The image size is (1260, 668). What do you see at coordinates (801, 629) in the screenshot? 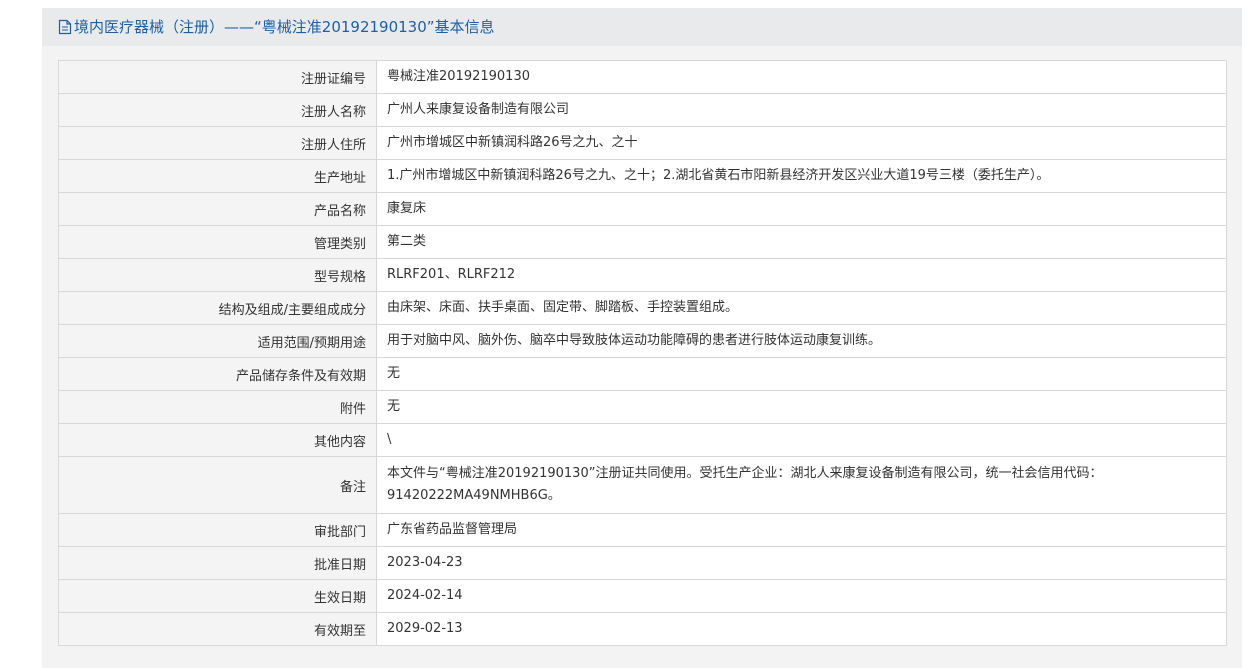
I see `row-value: 2029-02-13` at bounding box center [801, 629].